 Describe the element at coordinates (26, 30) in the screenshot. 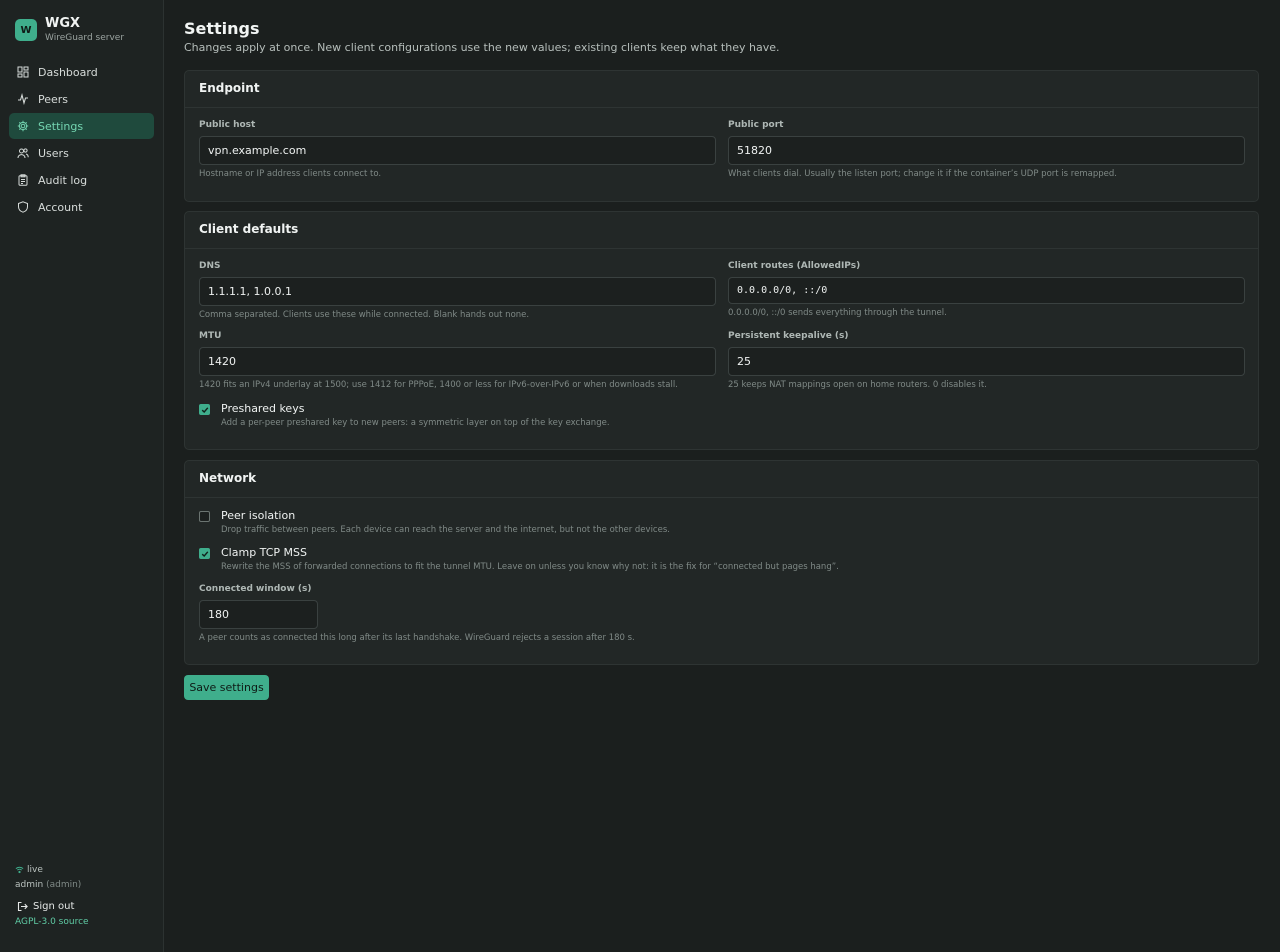

I see `brand-logo: W` at that location.